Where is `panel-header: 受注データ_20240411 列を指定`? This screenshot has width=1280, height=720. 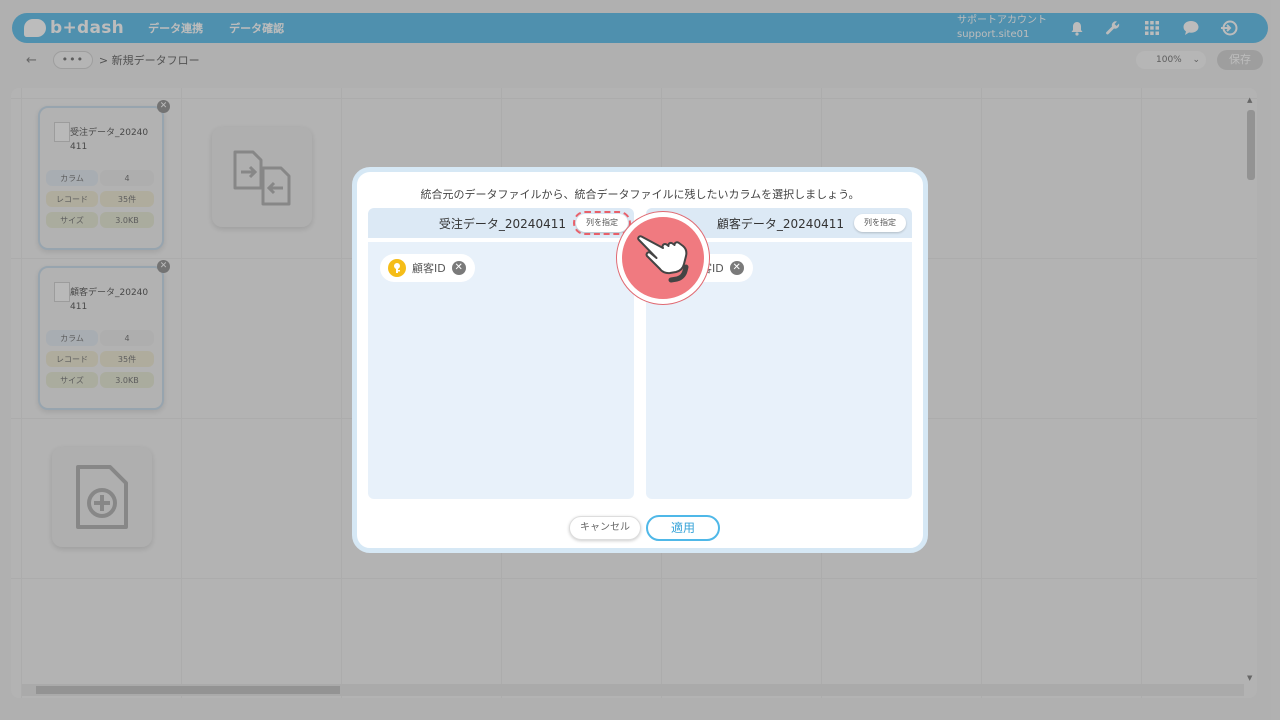 panel-header: 受注データ_20240411 列を指定 is located at coordinates (501, 223).